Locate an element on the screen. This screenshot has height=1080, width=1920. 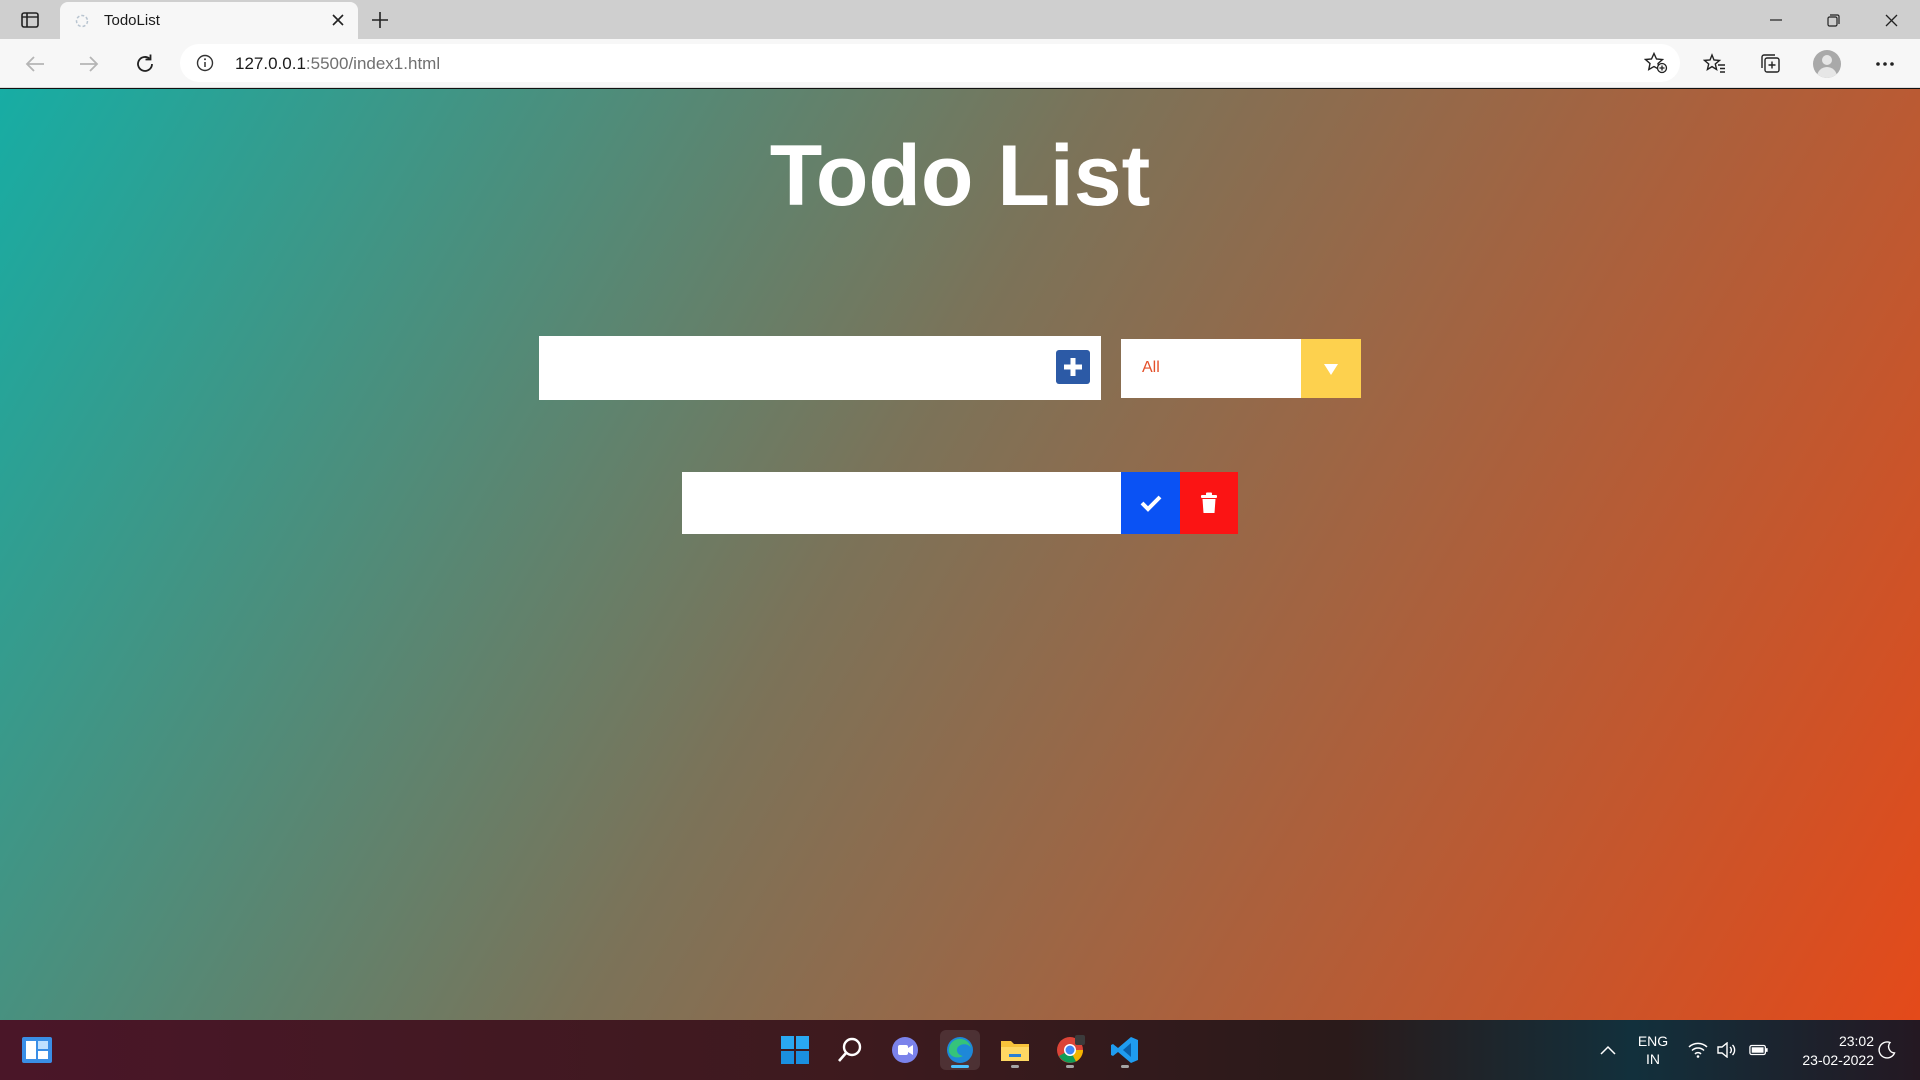
check-icon is located at coordinates (1150, 503).